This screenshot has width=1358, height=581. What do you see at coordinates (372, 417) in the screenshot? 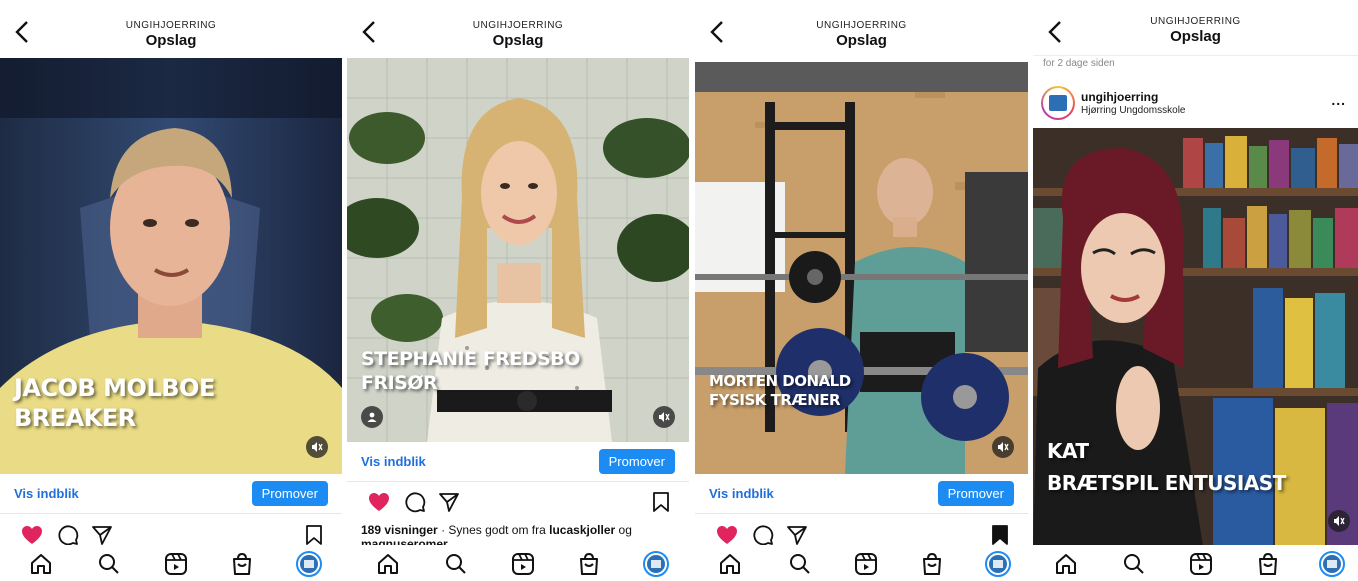
I see `user-tag-icon` at bounding box center [372, 417].